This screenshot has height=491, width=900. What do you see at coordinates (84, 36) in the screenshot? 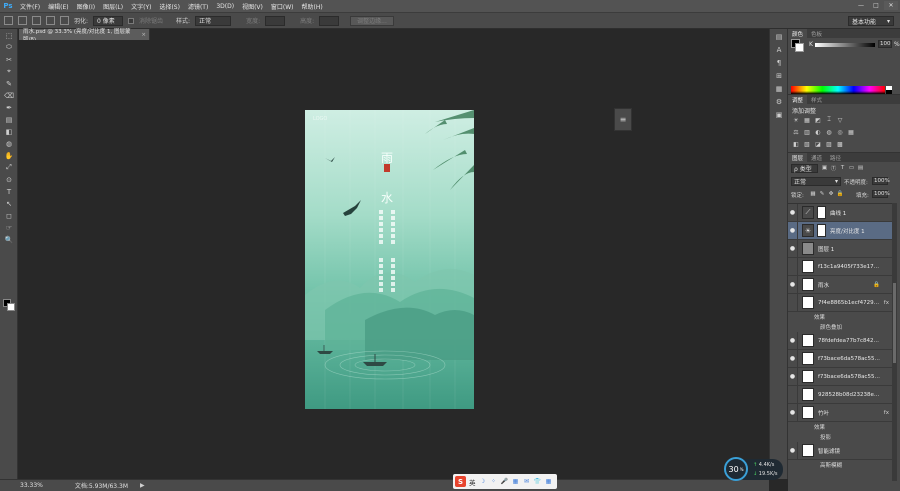
I see `document-tab: 雨水.psd @ 33.3% (亮度/对比度 1, 图层蒙版/8) ×` at bounding box center [84, 36].